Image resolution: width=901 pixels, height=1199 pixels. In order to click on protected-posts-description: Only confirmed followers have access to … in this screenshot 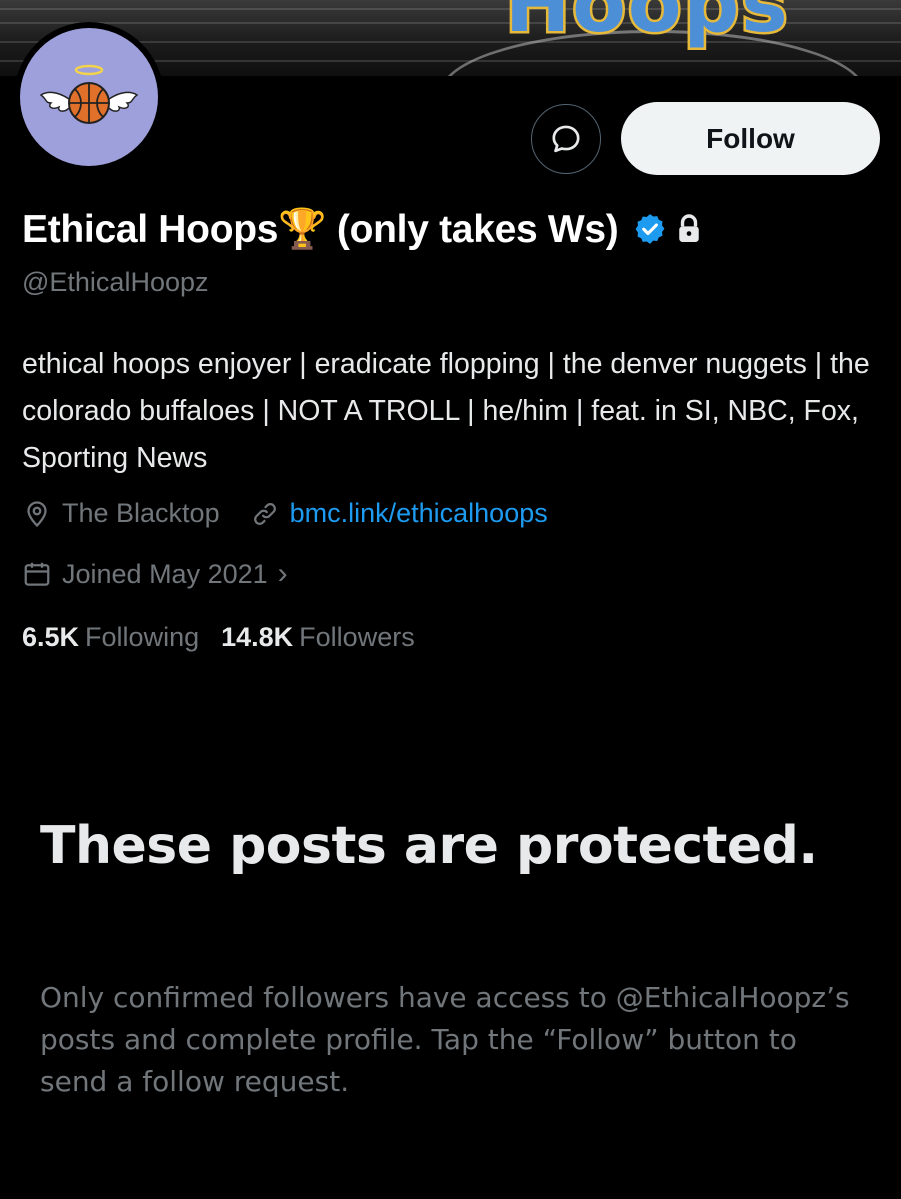, I will do `click(445, 1039)`.